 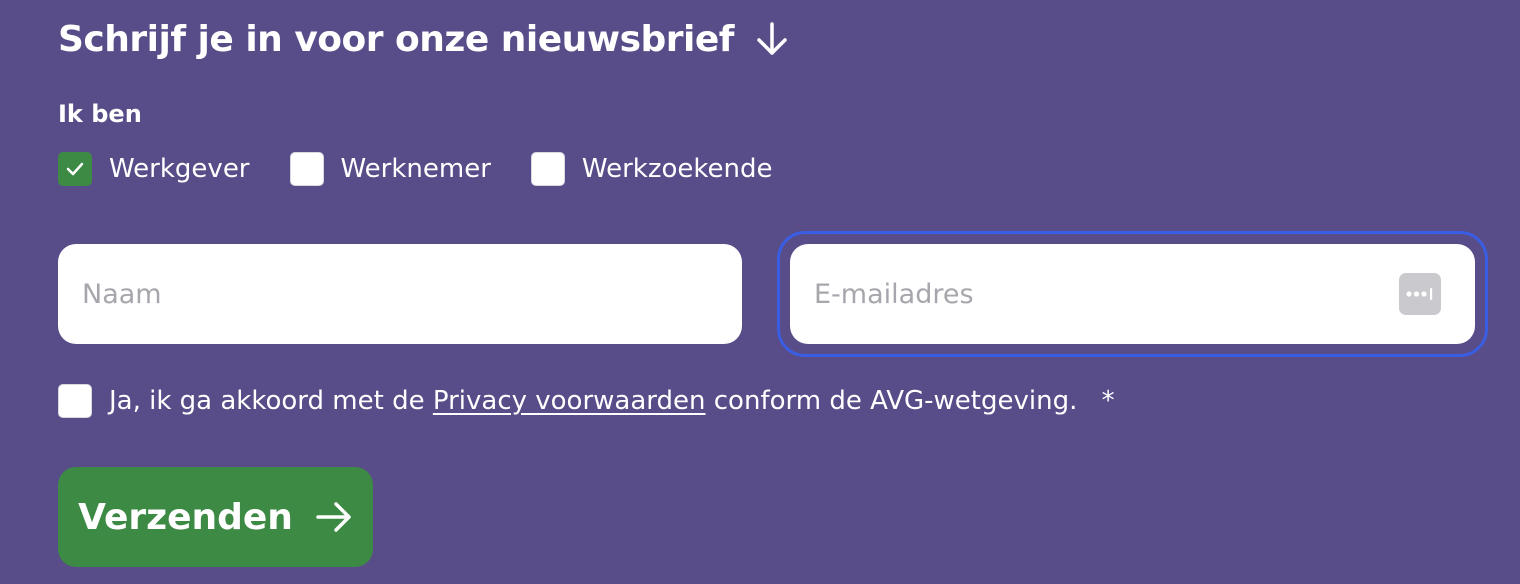 I want to click on arrow-down-icon, so click(x=772, y=38).